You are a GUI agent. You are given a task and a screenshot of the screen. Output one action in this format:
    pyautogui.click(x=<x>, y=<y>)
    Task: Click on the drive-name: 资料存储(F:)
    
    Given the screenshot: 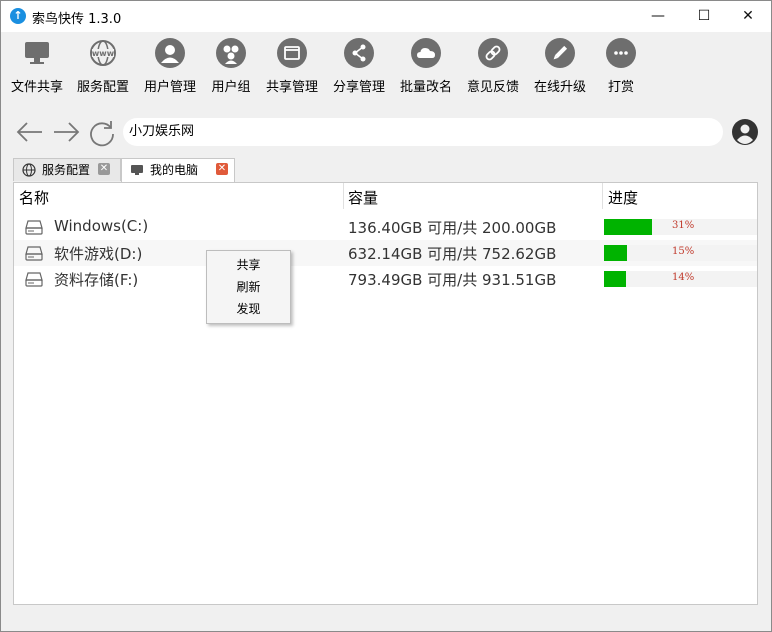 What is the action you would take?
    pyautogui.click(x=96, y=280)
    